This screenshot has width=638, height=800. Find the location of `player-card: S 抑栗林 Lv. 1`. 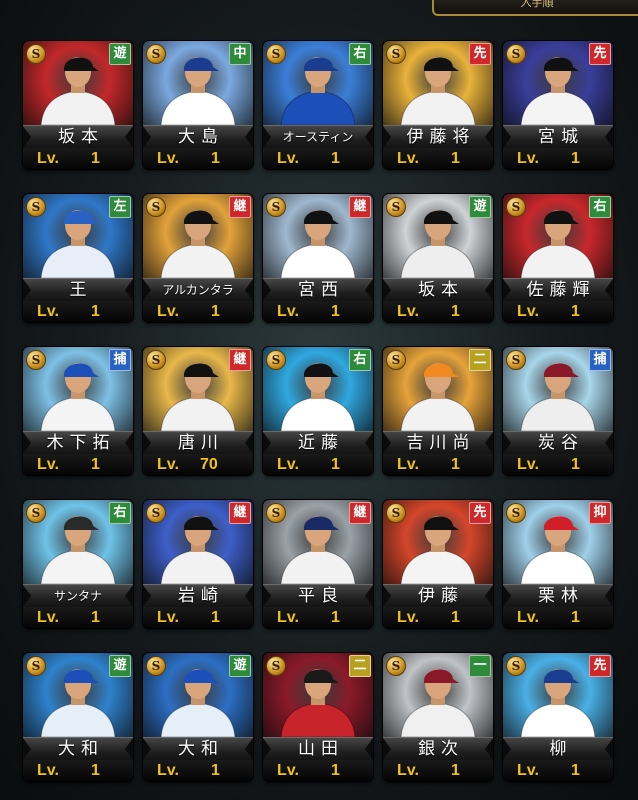

player-card: S 抑栗林 Lv. 1 is located at coordinates (558, 564).